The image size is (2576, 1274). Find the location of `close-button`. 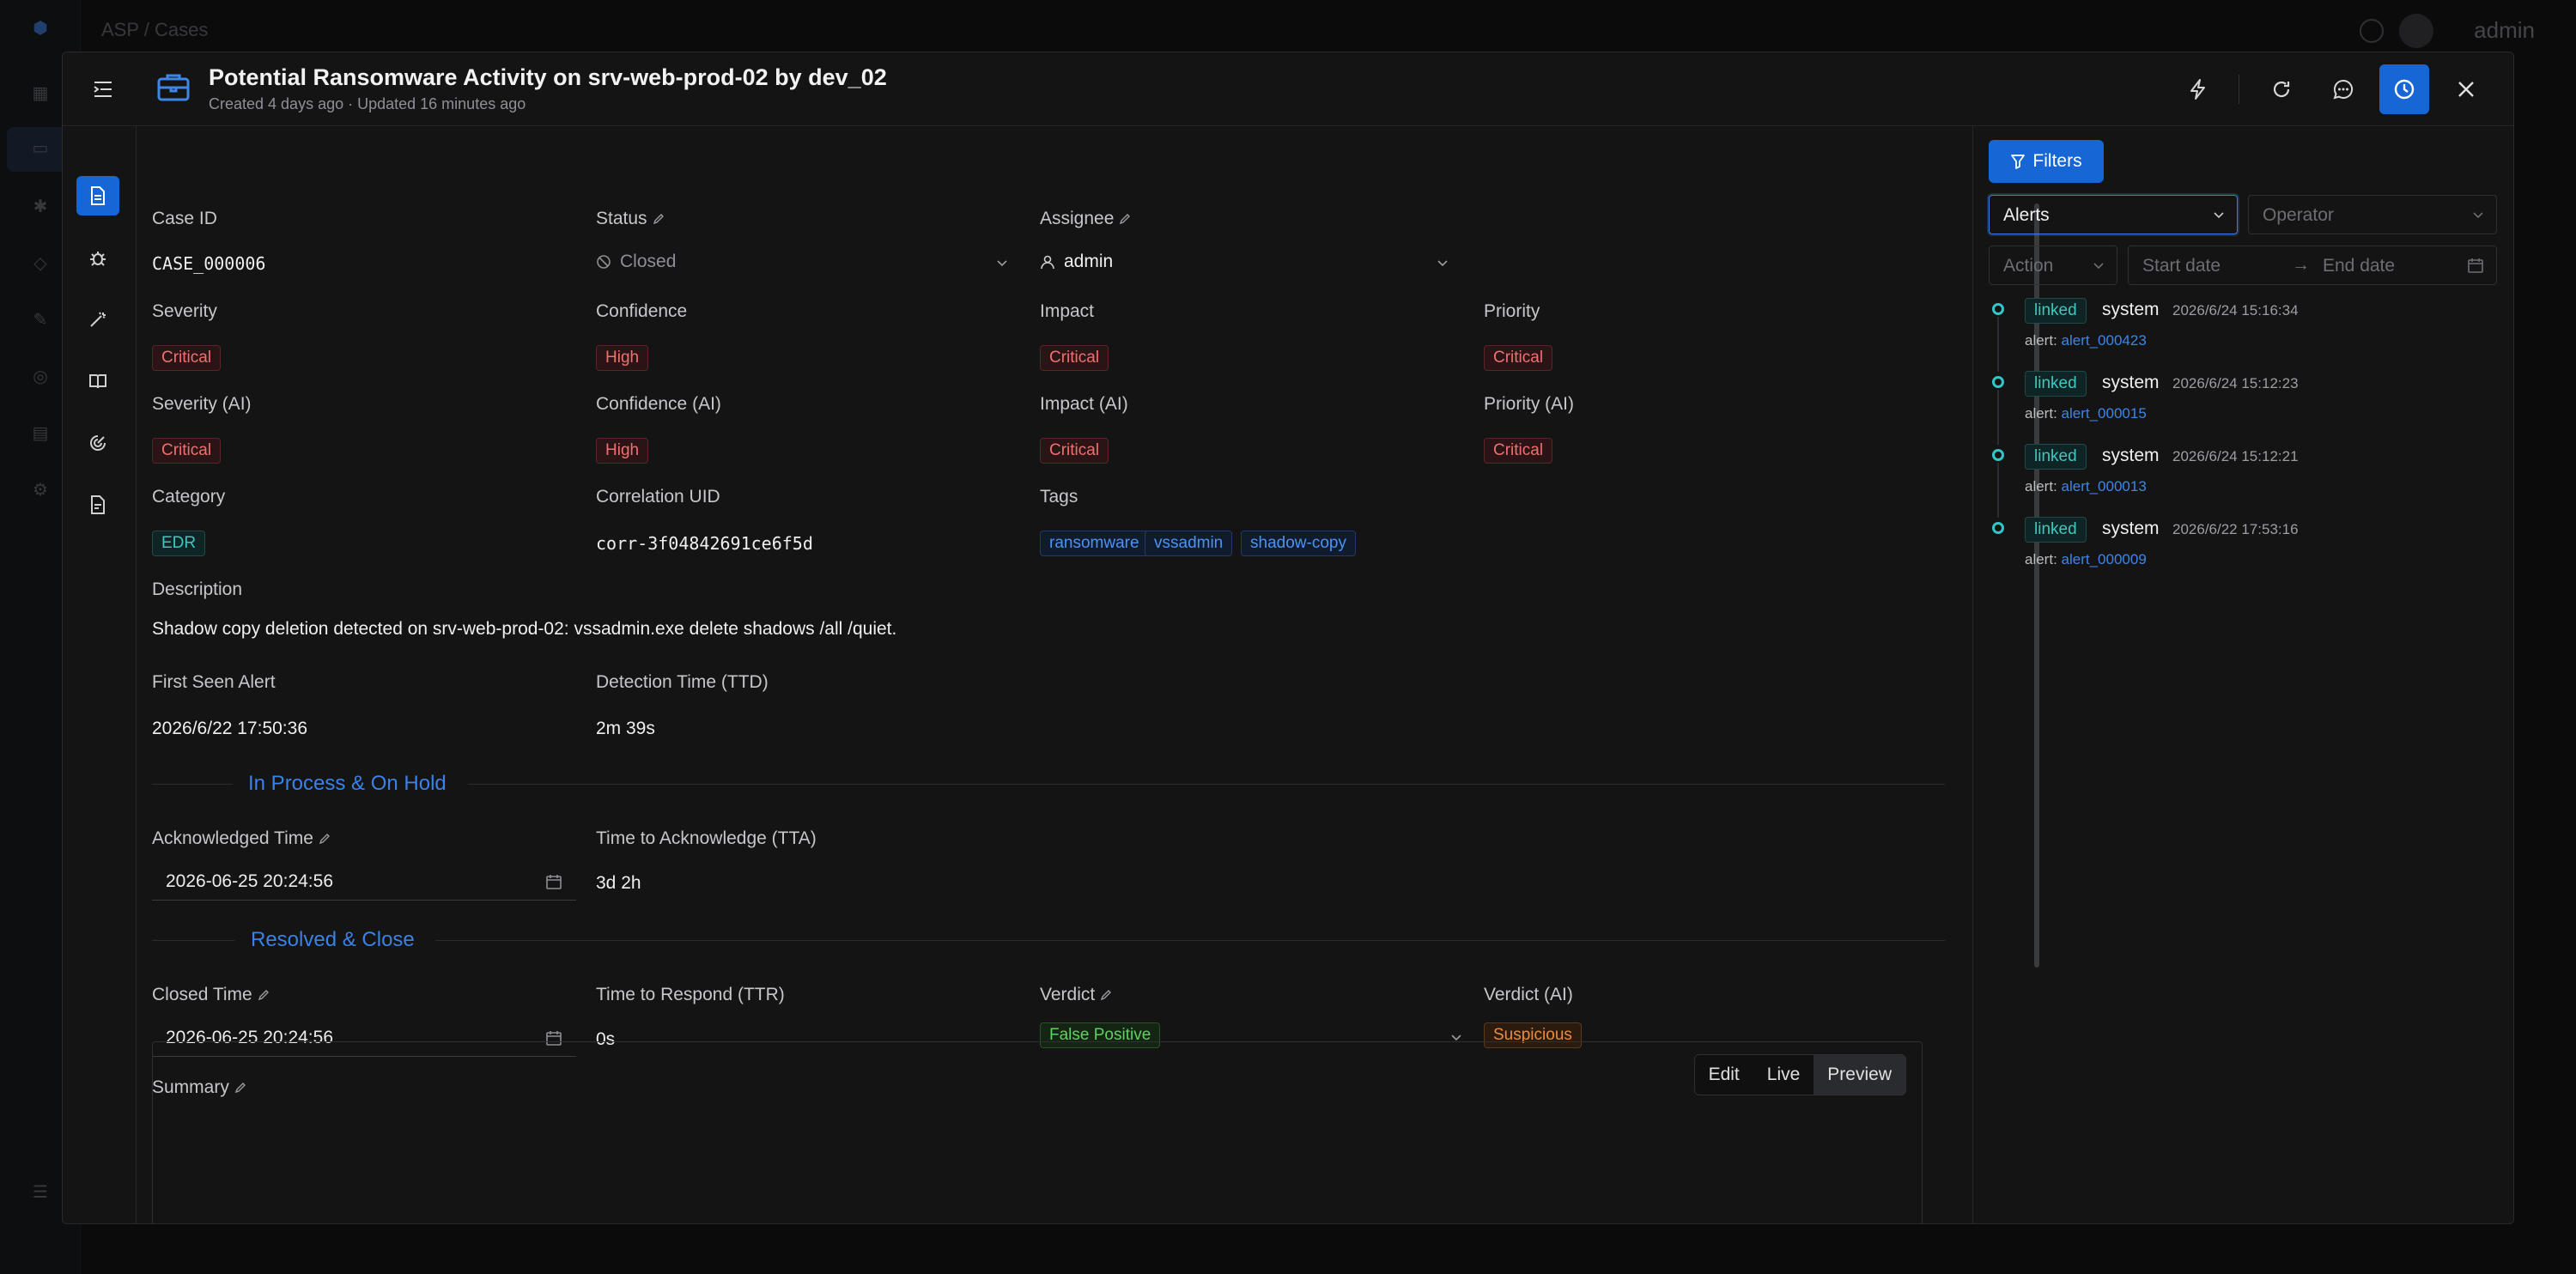

close-button is located at coordinates (2466, 89).